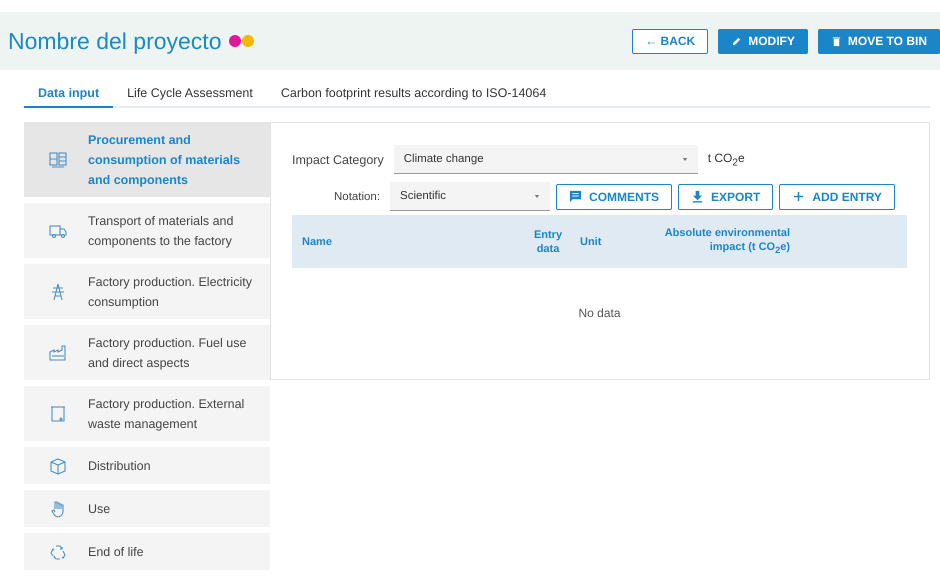  Describe the element at coordinates (69, 94) in the screenshot. I see `tab: Data input` at that location.